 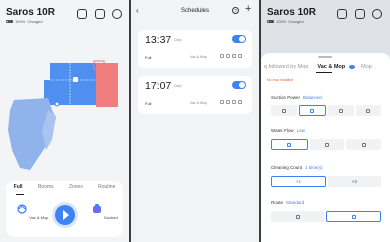 I want to click on suction-balanced-option, so click(x=312, y=110).